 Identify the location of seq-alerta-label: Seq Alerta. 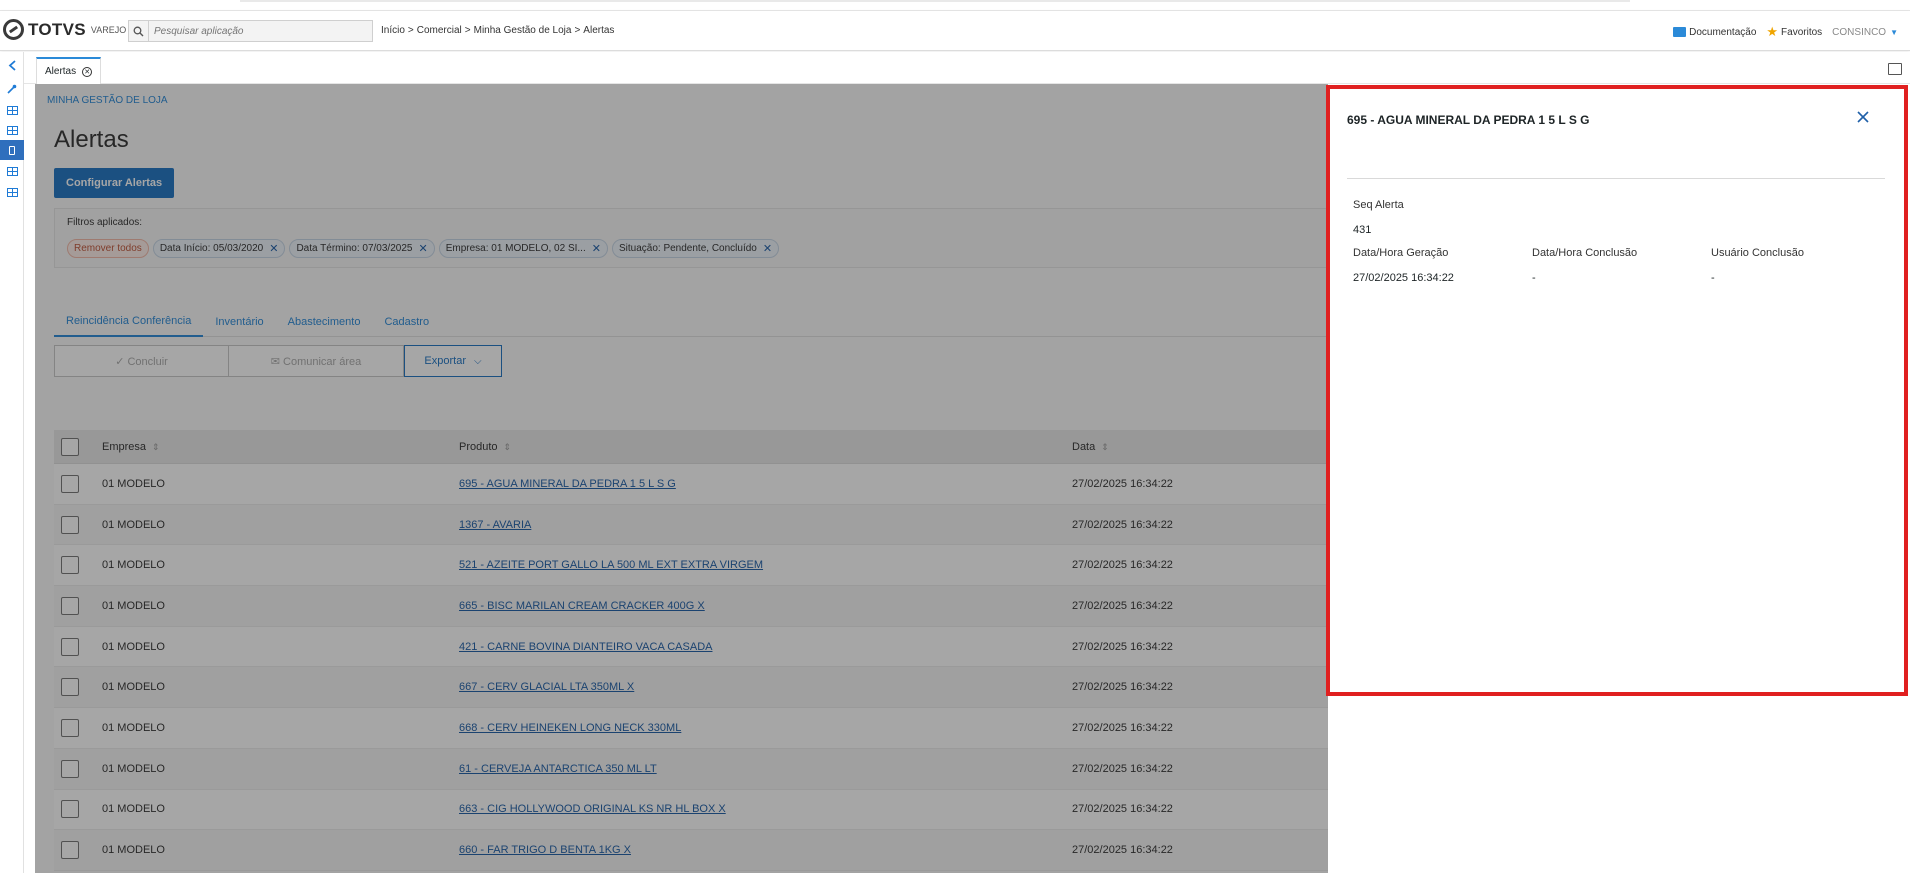
(1378, 205).